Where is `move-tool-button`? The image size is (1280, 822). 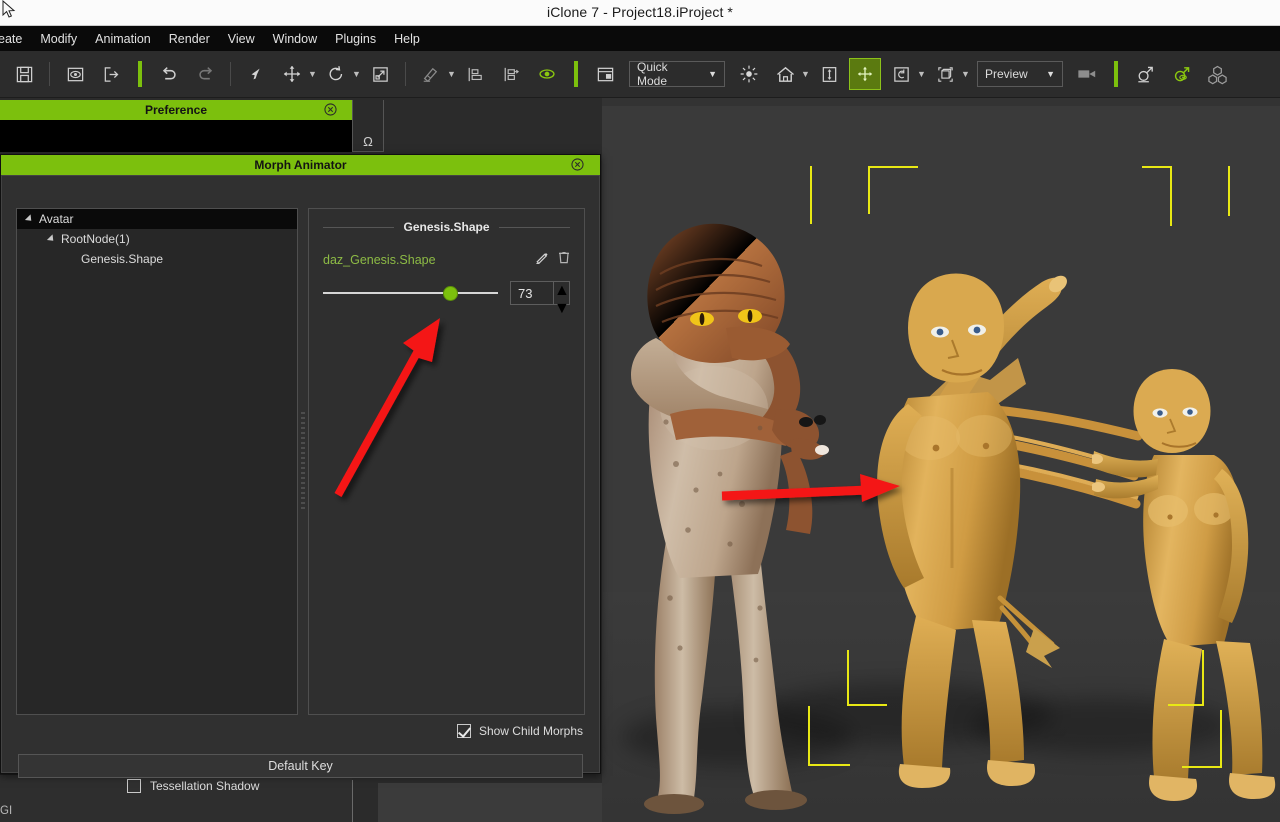
move-tool-button is located at coordinates (292, 74).